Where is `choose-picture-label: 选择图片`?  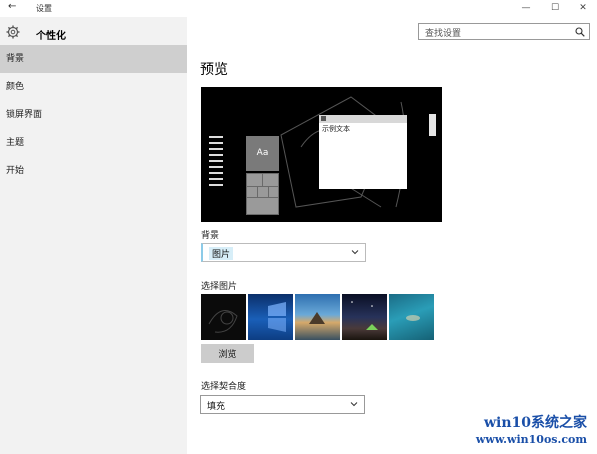 choose-picture-label: 选择图片 is located at coordinates (219, 287).